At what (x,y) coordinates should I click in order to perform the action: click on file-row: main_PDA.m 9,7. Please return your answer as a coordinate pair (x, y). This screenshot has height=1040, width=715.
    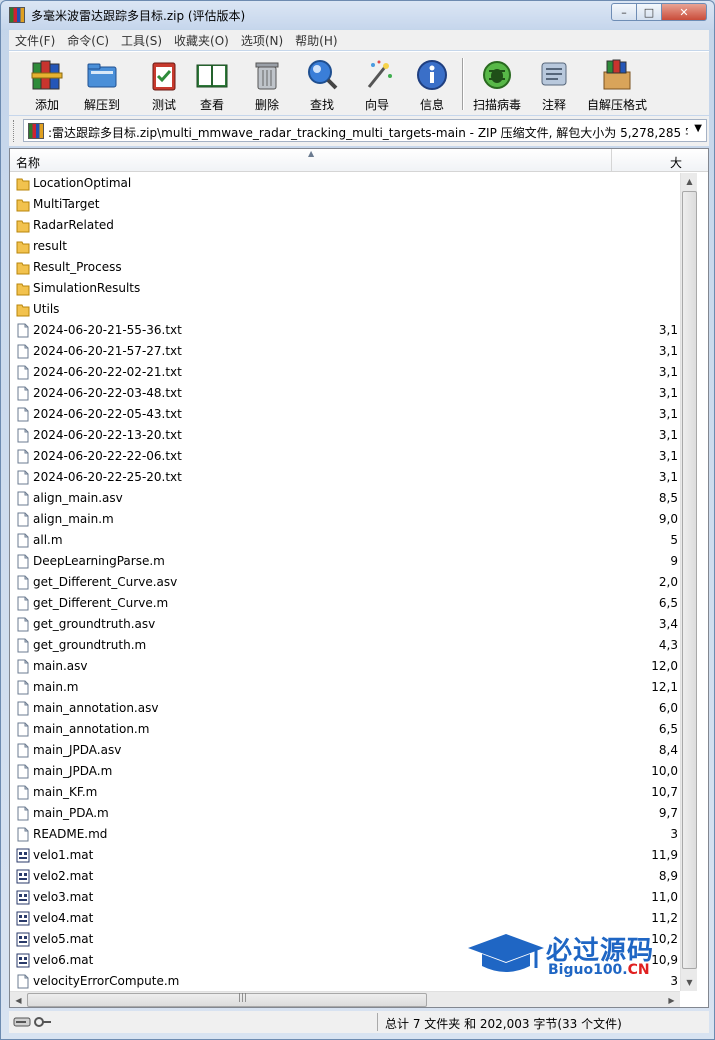
    Looking at the image, I should click on (344, 813).